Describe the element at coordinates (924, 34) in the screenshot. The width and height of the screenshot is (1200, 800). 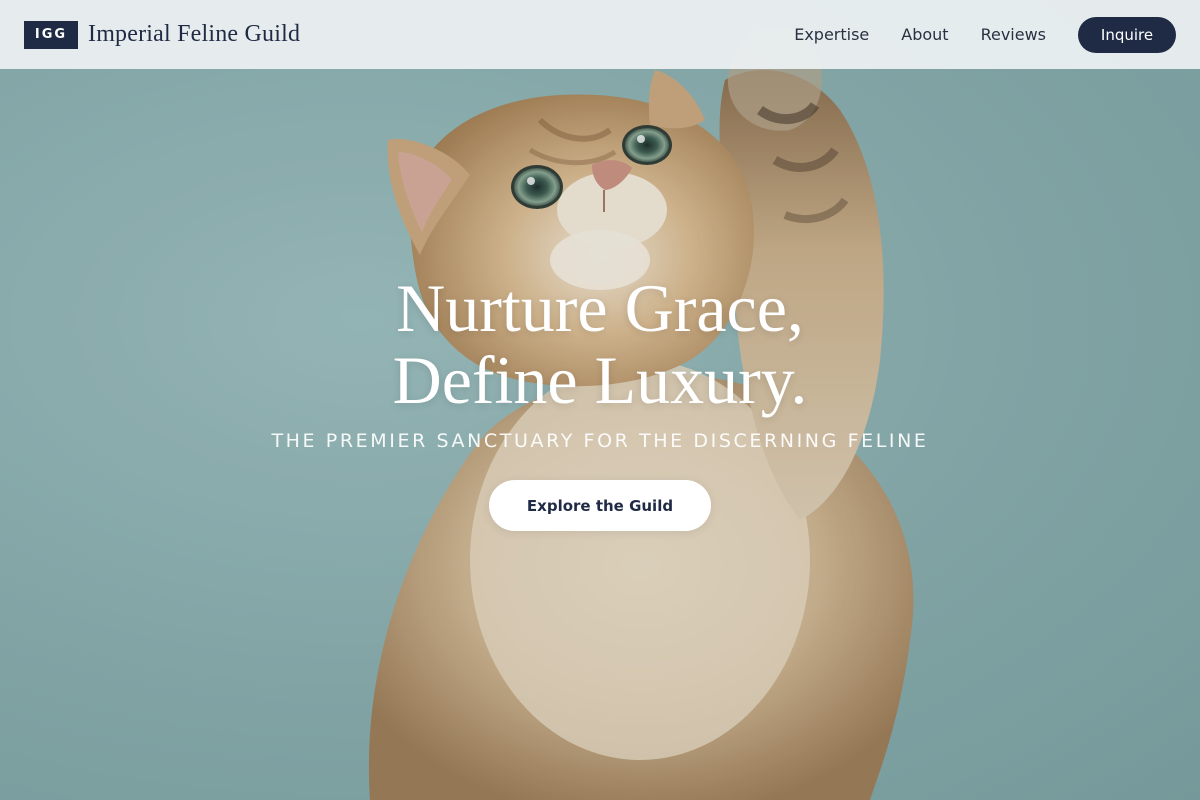
I see `nav-link-about: About` at that location.